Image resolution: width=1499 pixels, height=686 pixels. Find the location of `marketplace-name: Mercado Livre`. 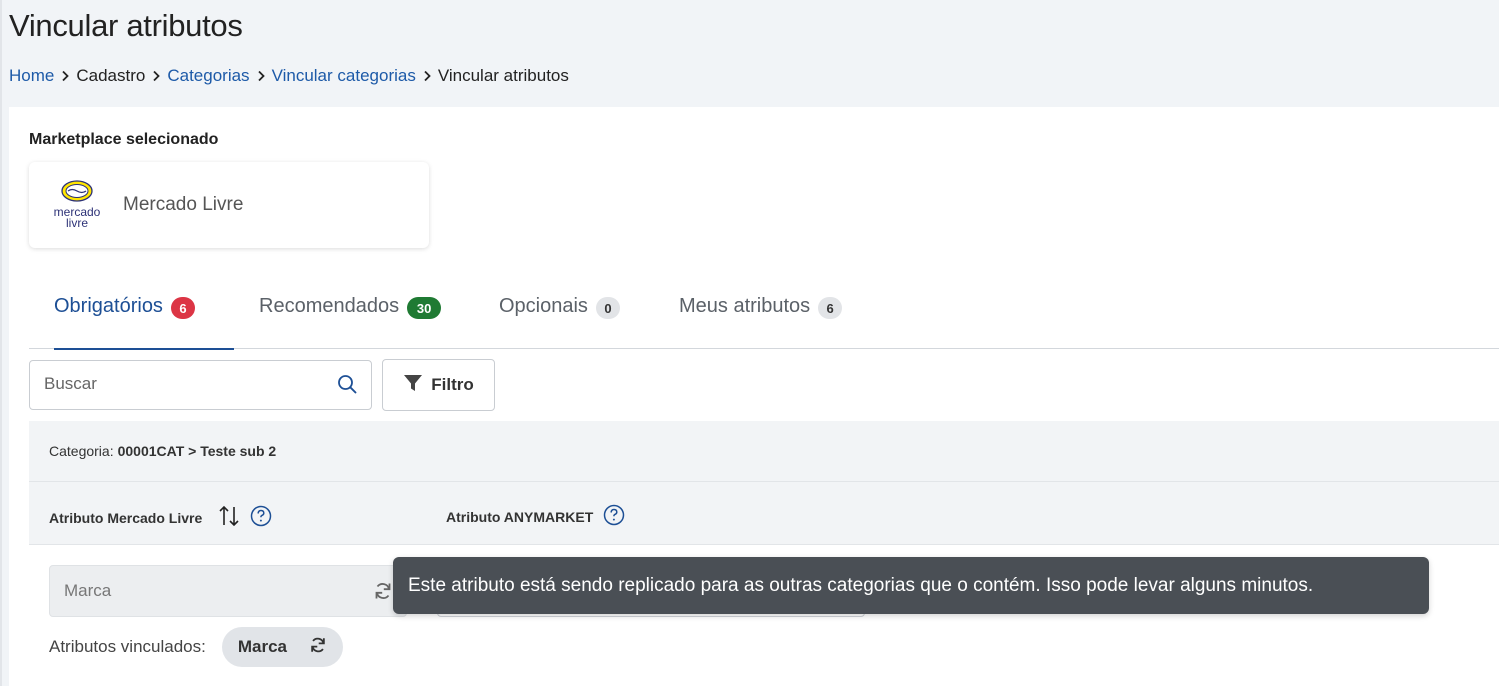

marketplace-name: Mercado Livre is located at coordinates (183, 204).